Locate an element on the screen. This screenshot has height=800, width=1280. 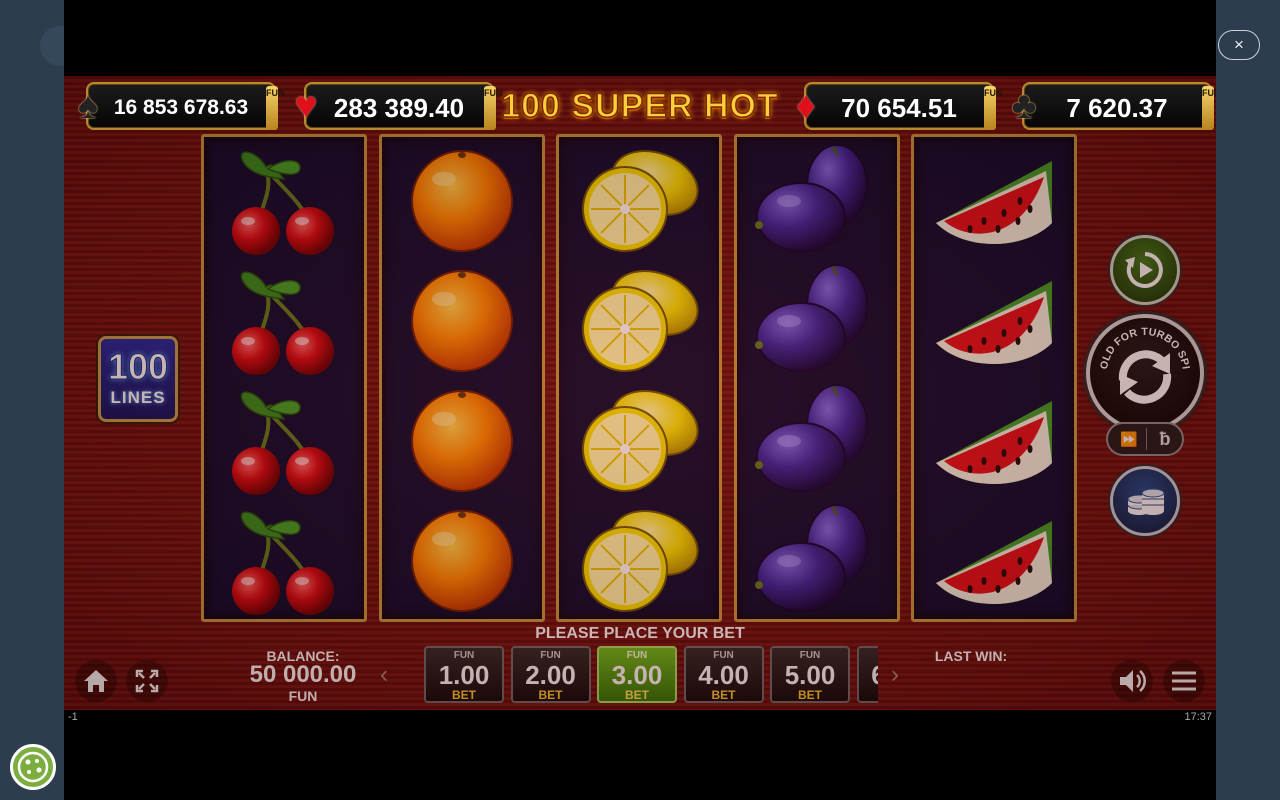
jackpot-value: 283 389.40 is located at coordinates (399, 108).